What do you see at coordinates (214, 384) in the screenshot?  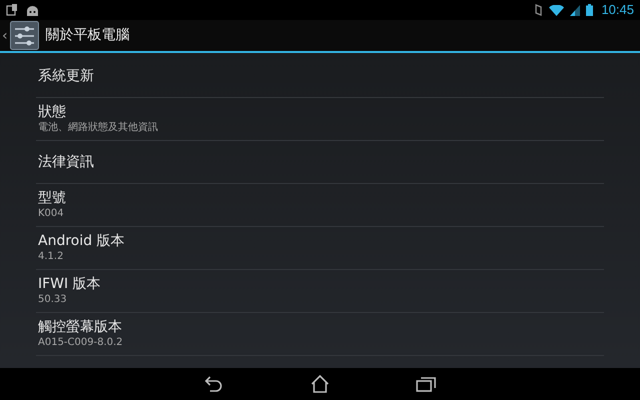 I see `back-icon` at bounding box center [214, 384].